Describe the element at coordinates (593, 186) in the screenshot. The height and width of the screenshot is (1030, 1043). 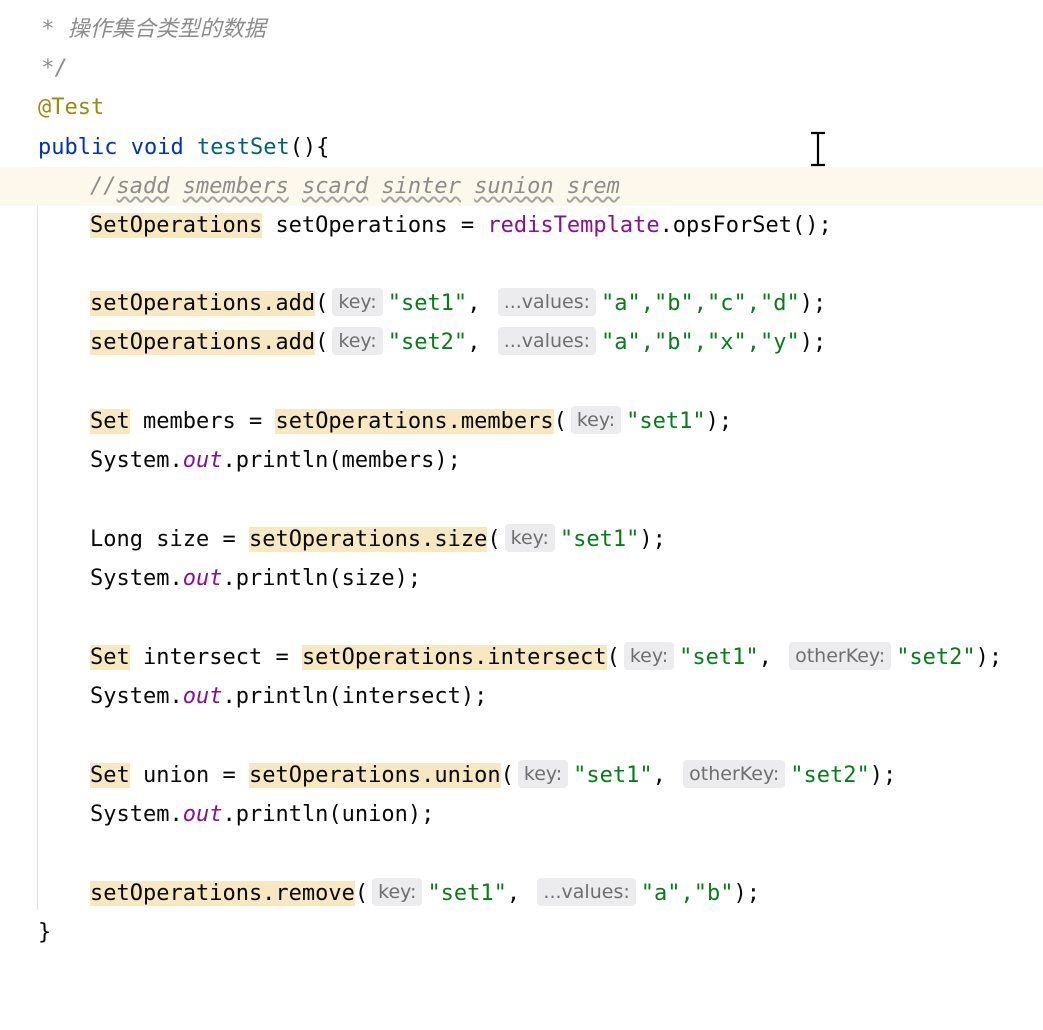
I see `comment-word: srem` at that location.